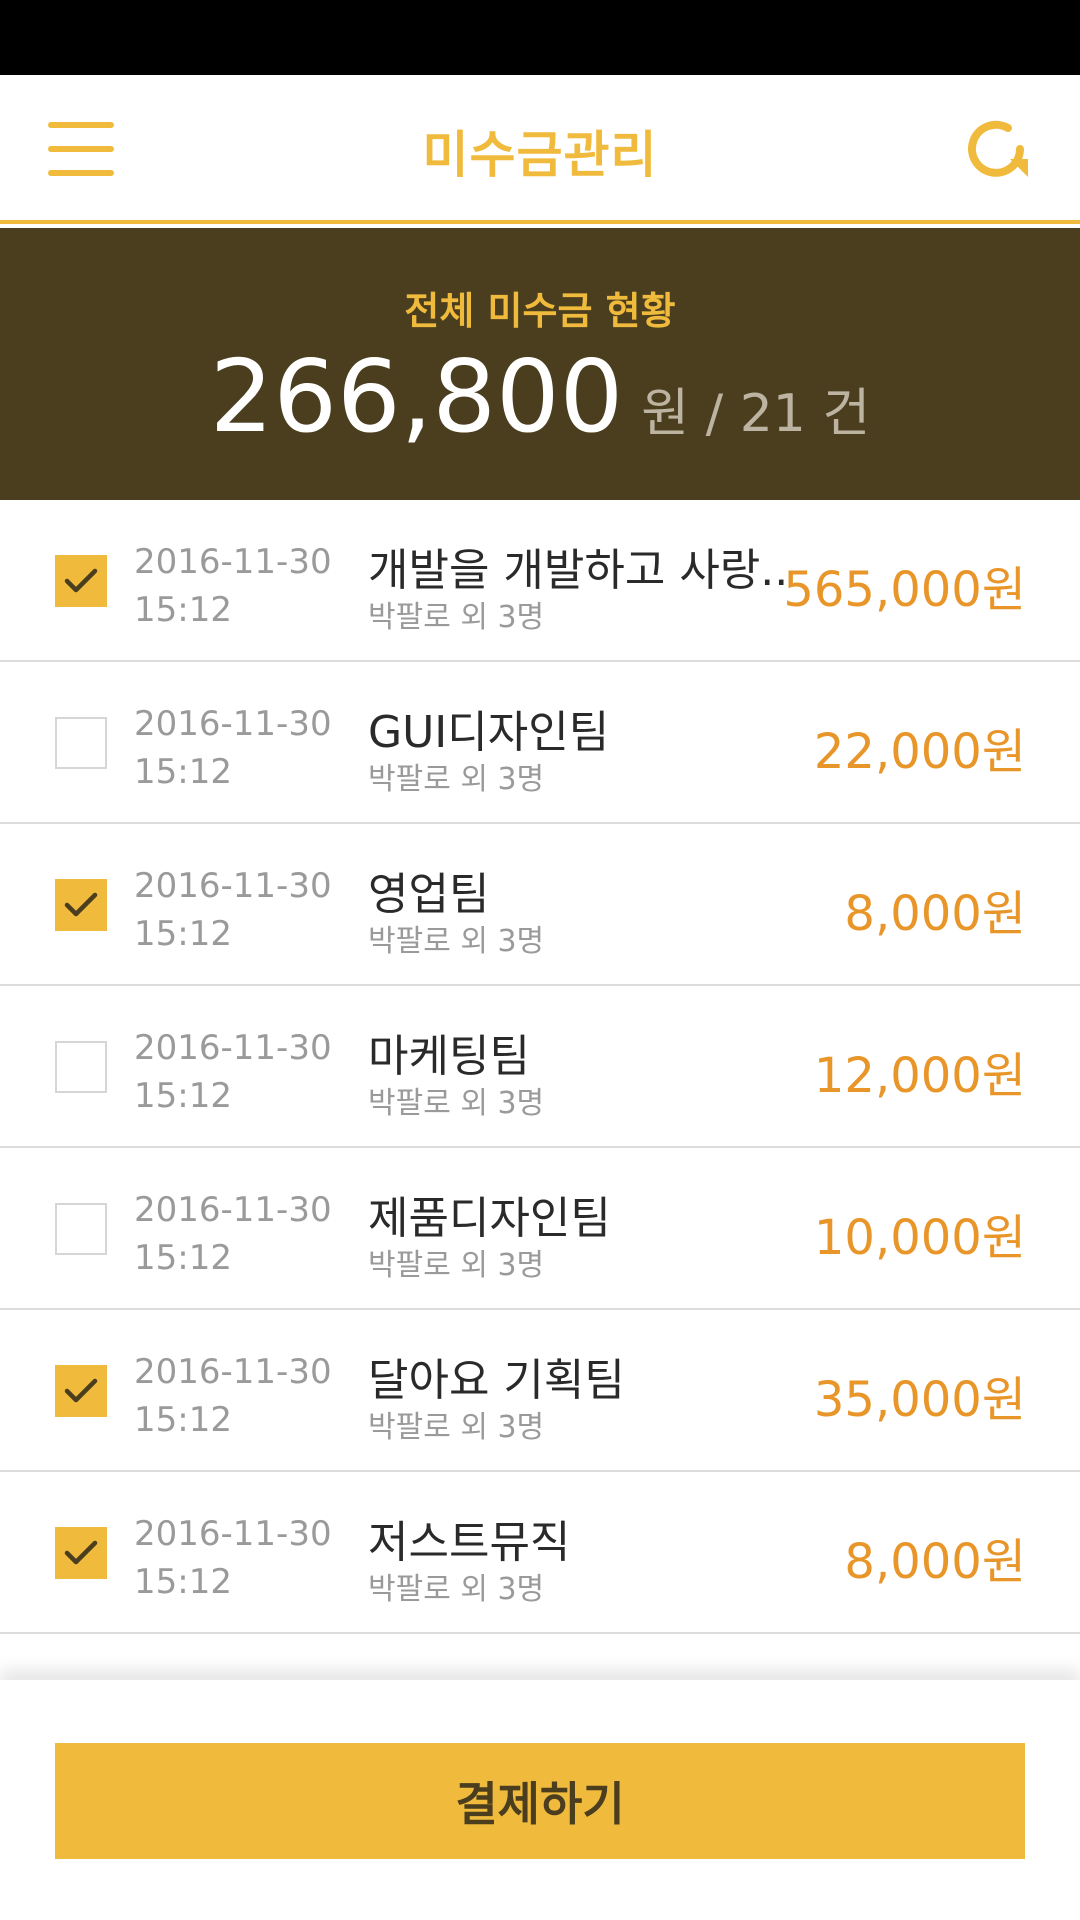 This screenshot has height=1920, width=1080. I want to click on summary-amount: 266,800, so click(416, 396).